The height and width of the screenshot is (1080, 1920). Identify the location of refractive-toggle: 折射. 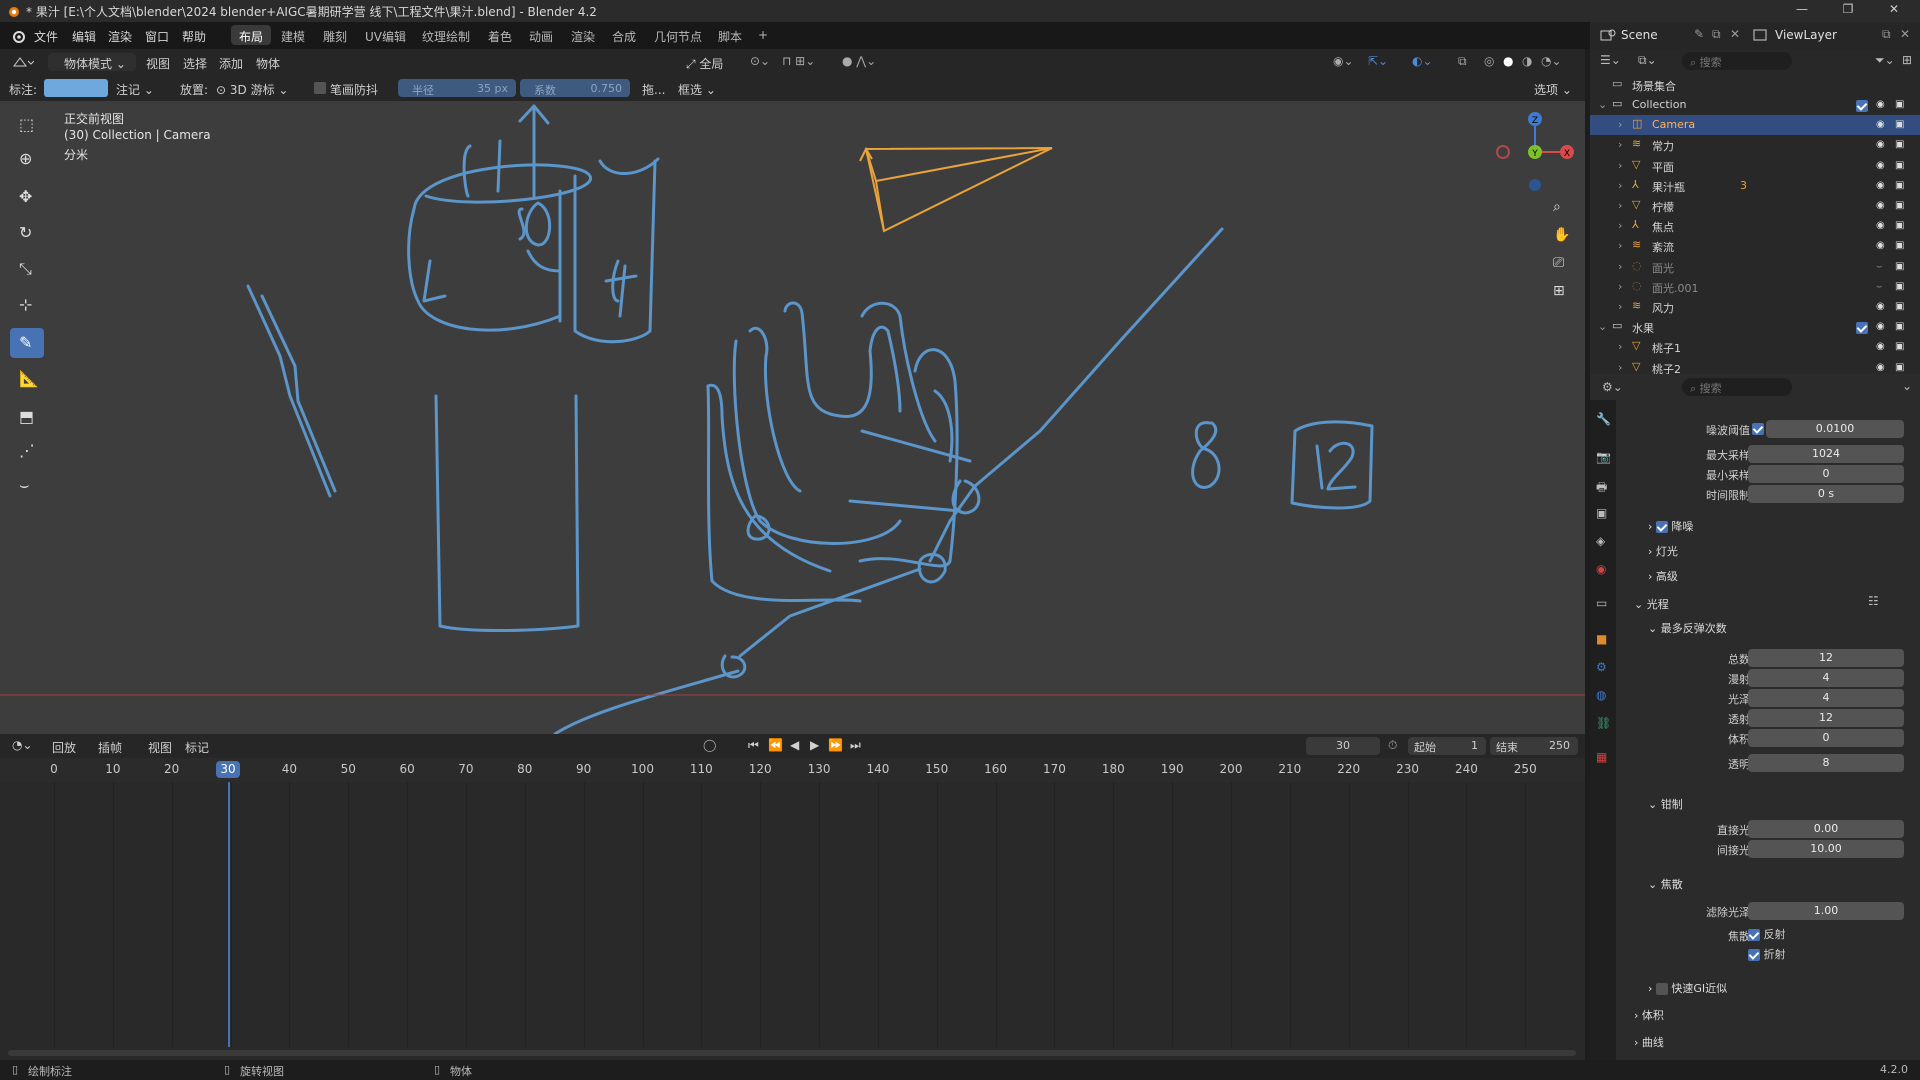
(1767, 955).